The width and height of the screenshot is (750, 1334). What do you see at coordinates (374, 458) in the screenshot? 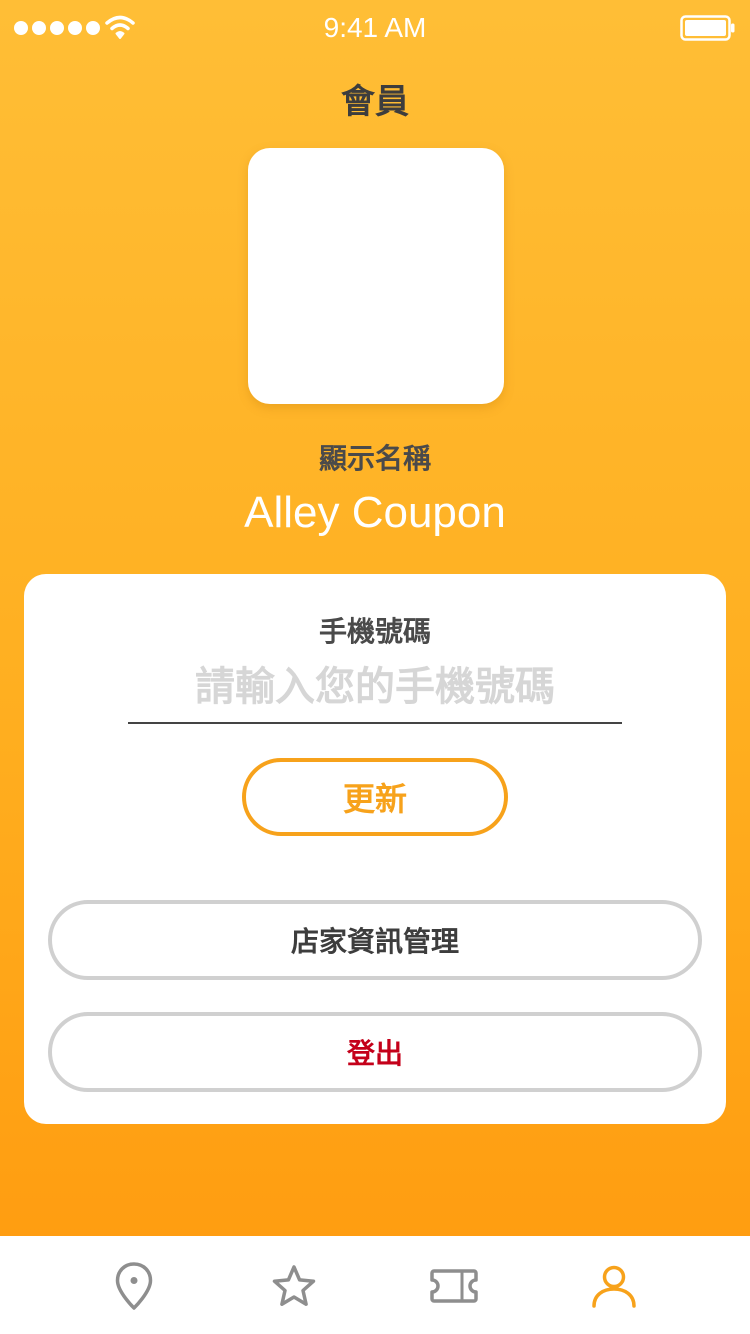
I see `display-name-label: 顯示名稱` at bounding box center [374, 458].